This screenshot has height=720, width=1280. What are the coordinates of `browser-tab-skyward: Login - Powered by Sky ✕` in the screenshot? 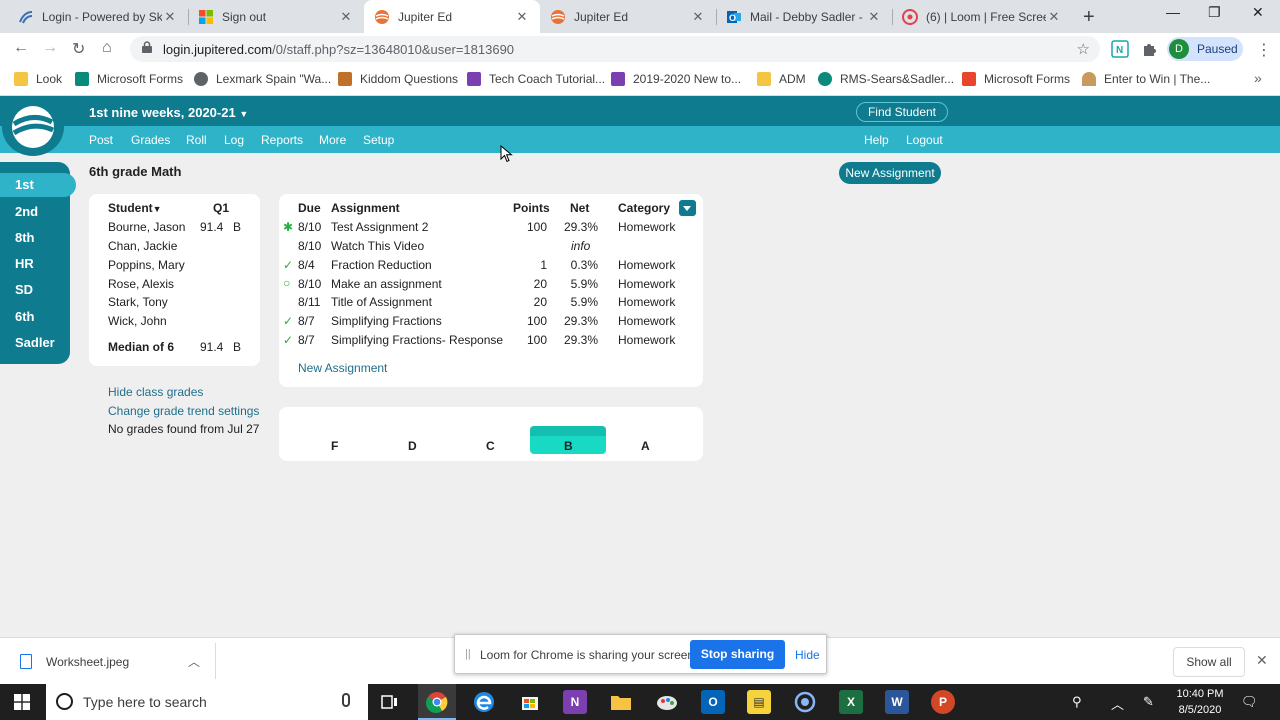 It's located at (98, 16).